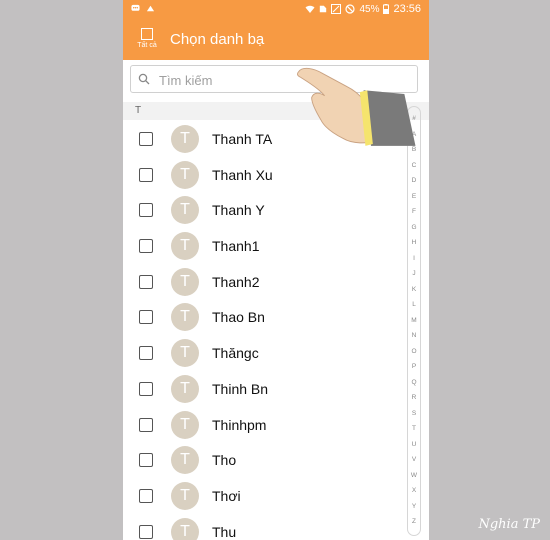  Describe the element at coordinates (238, 317) in the screenshot. I see `contact-name: Thao Bn` at that location.